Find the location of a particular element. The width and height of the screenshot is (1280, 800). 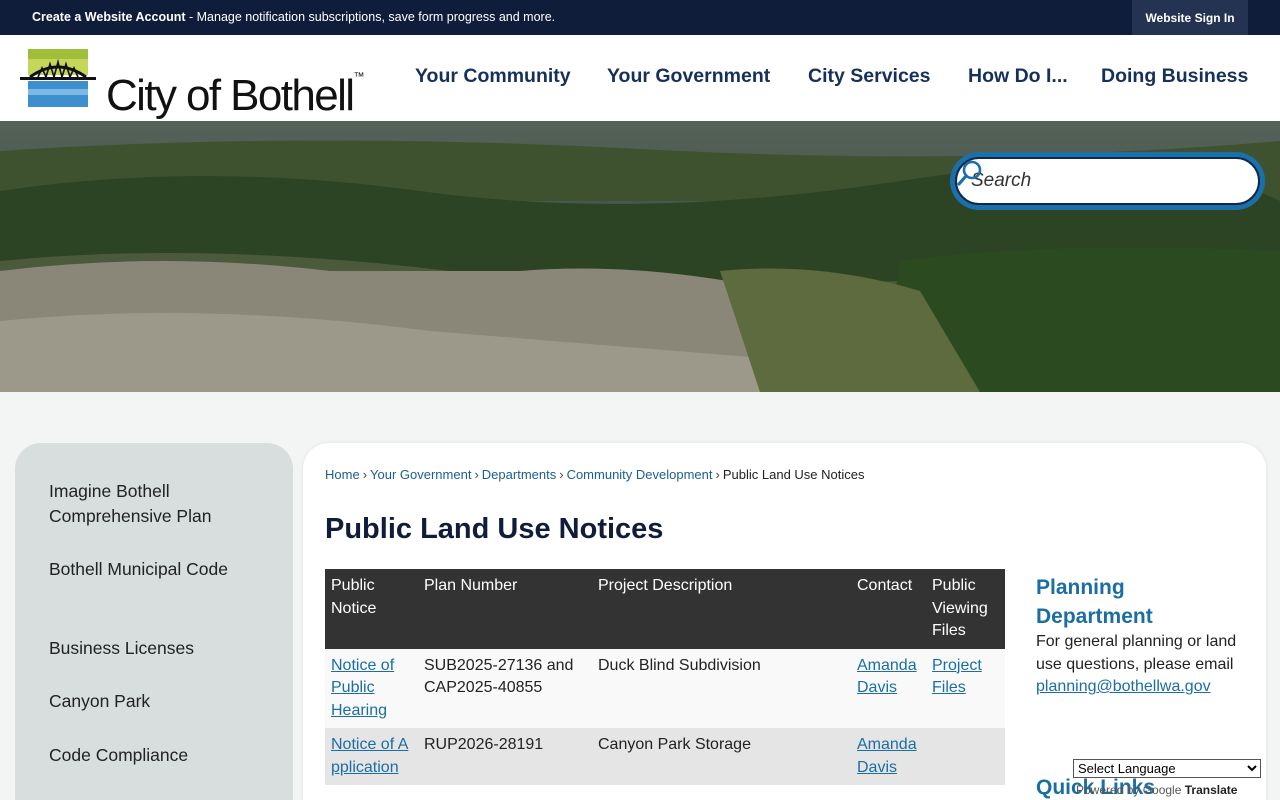

planning-email-link: planning@bothellwa.gov is located at coordinates (1123, 686).